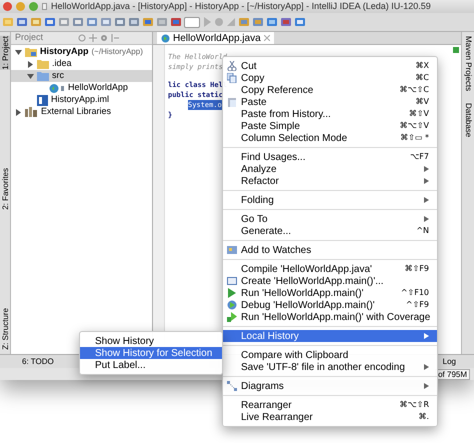 The width and height of the screenshot is (474, 443). What do you see at coordinates (418, 114) in the screenshot?
I see `shortcut-label: ⌘⇧V` at bounding box center [418, 114].